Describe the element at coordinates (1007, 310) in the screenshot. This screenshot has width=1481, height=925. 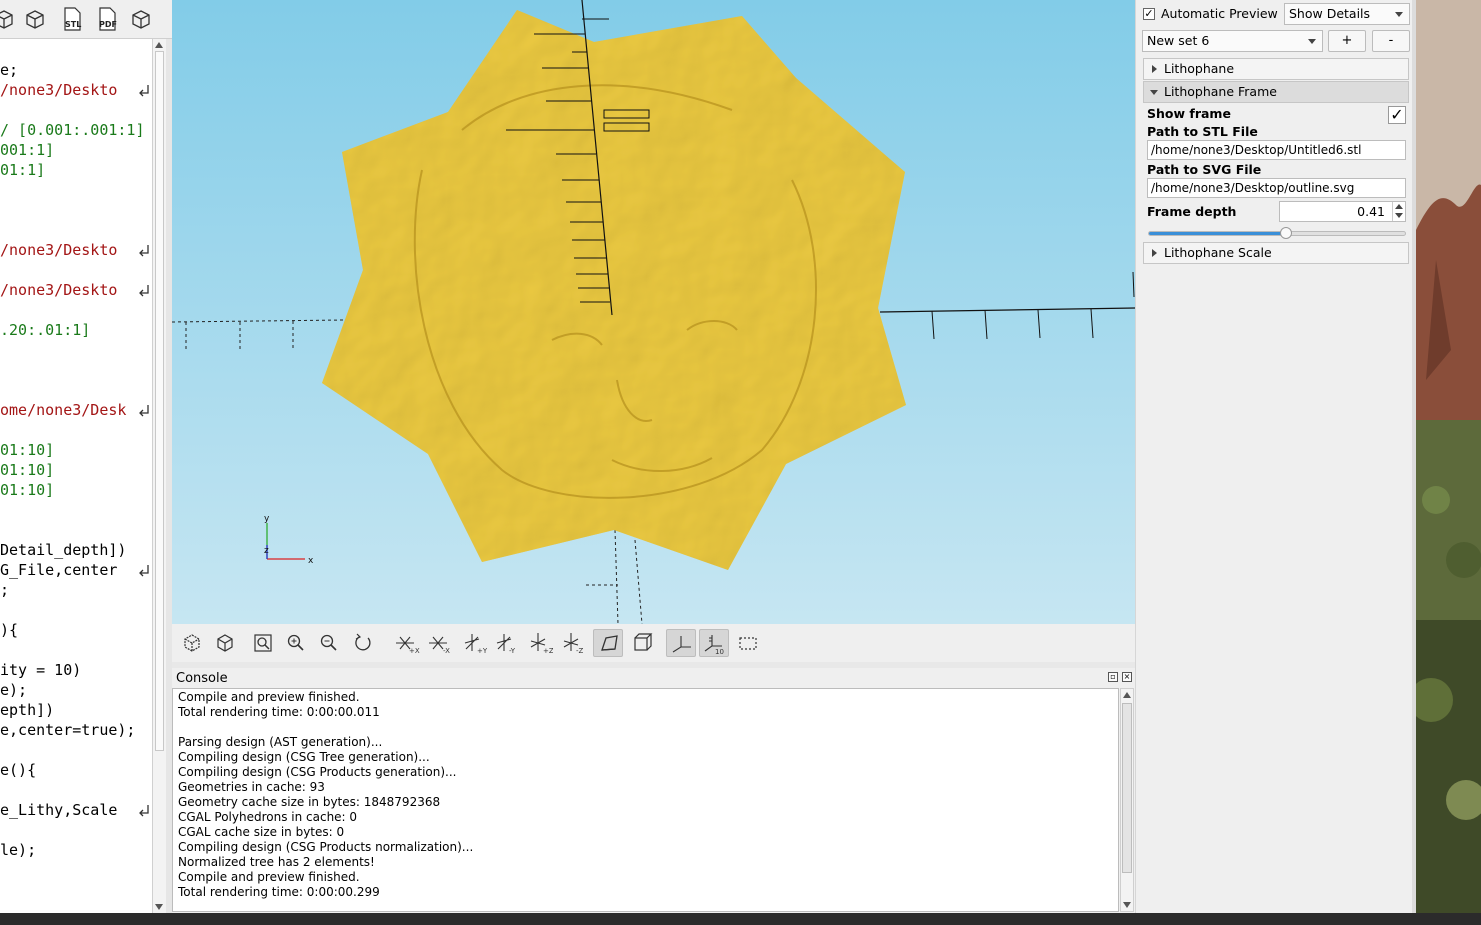
I see `x-axis-positive` at that location.